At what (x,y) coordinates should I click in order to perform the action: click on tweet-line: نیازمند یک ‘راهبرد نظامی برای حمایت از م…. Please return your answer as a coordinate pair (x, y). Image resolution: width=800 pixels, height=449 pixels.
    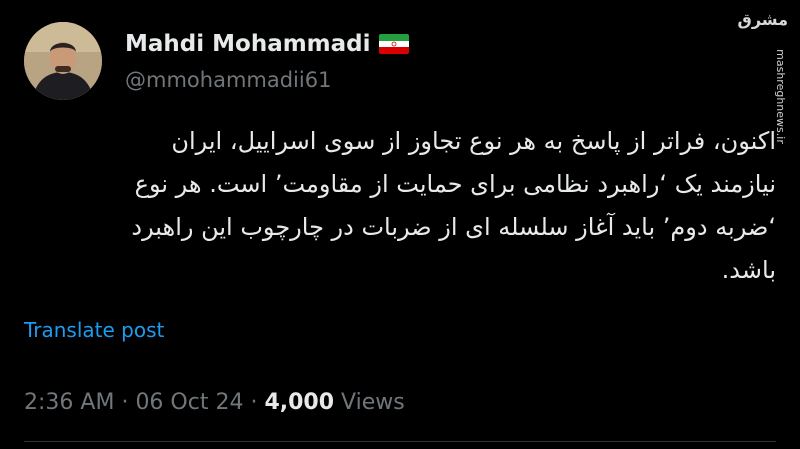
    Looking at the image, I should click on (455, 184).